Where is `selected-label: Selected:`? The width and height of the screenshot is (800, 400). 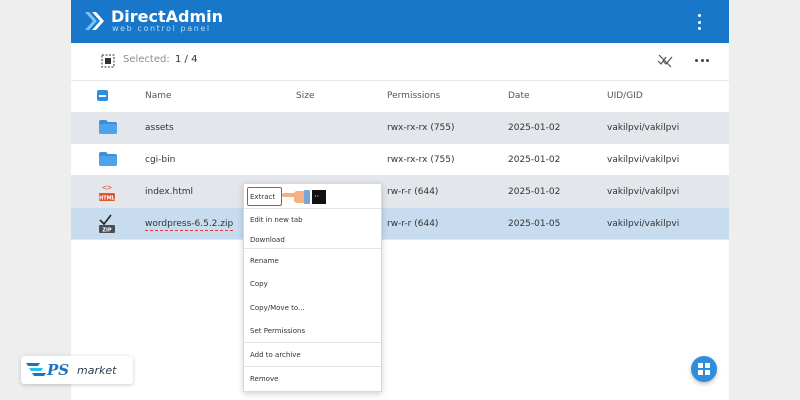 selected-label: Selected: is located at coordinates (146, 59).